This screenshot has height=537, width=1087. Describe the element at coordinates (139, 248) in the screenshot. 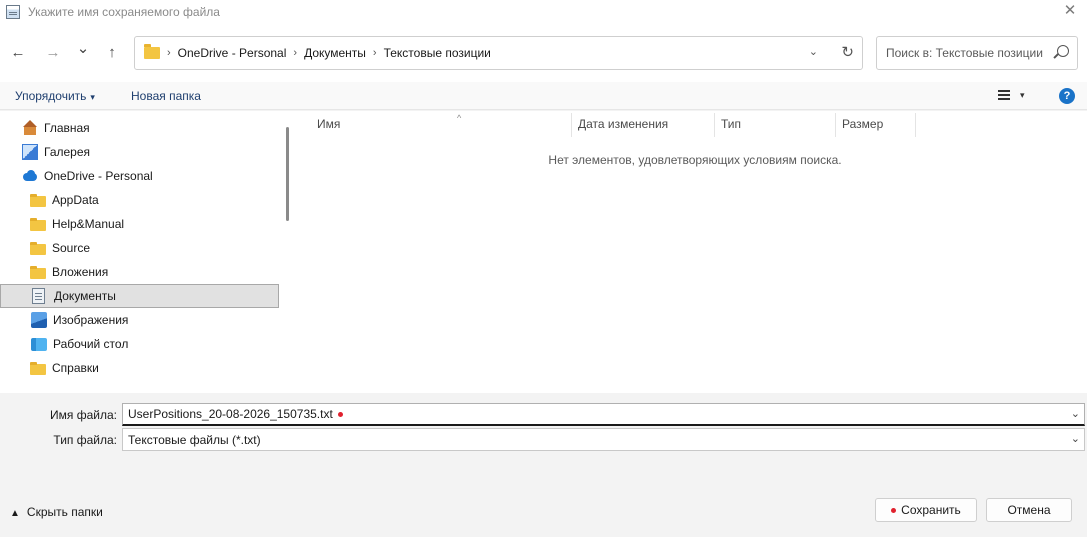

I see `sidebar-item-source: Source` at that location.